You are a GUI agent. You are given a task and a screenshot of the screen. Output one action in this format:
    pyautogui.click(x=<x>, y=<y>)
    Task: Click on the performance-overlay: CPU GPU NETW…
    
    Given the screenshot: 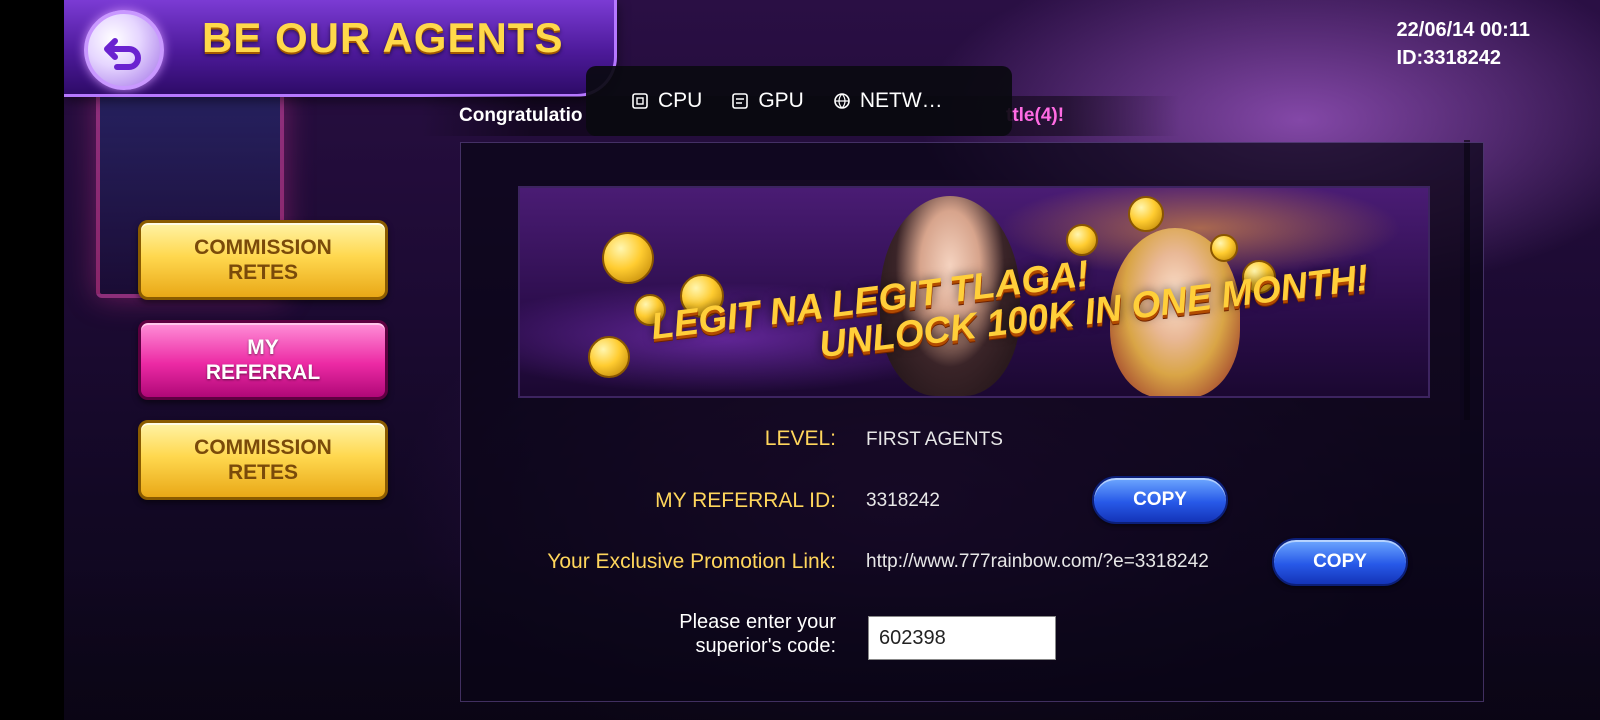 What is the action you would take?
    pyautogui.click(x=799, y=101)
    